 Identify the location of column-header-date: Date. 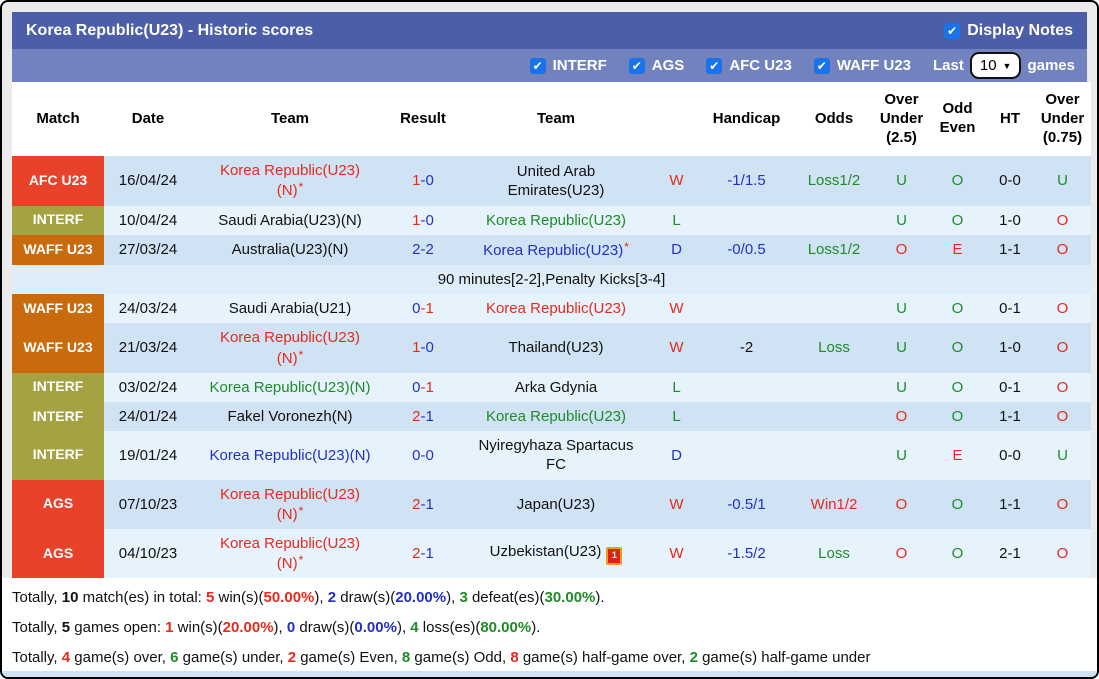
(148, 119).